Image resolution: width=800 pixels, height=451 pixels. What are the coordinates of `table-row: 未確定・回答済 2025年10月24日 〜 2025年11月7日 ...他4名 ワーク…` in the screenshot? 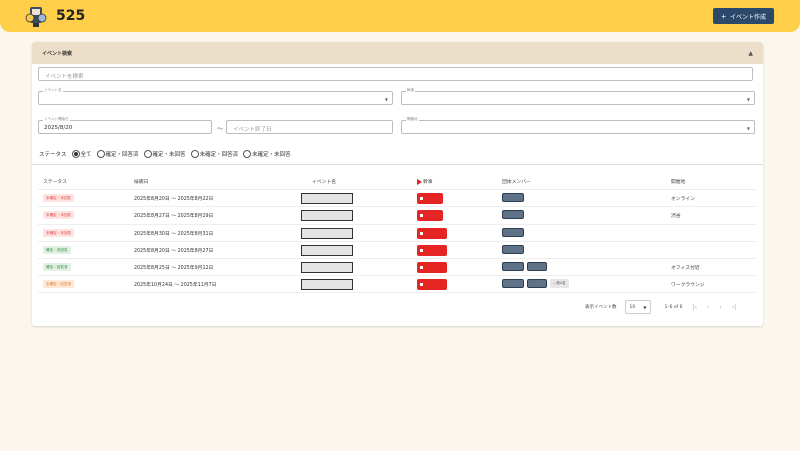 It's located at (397, 285).